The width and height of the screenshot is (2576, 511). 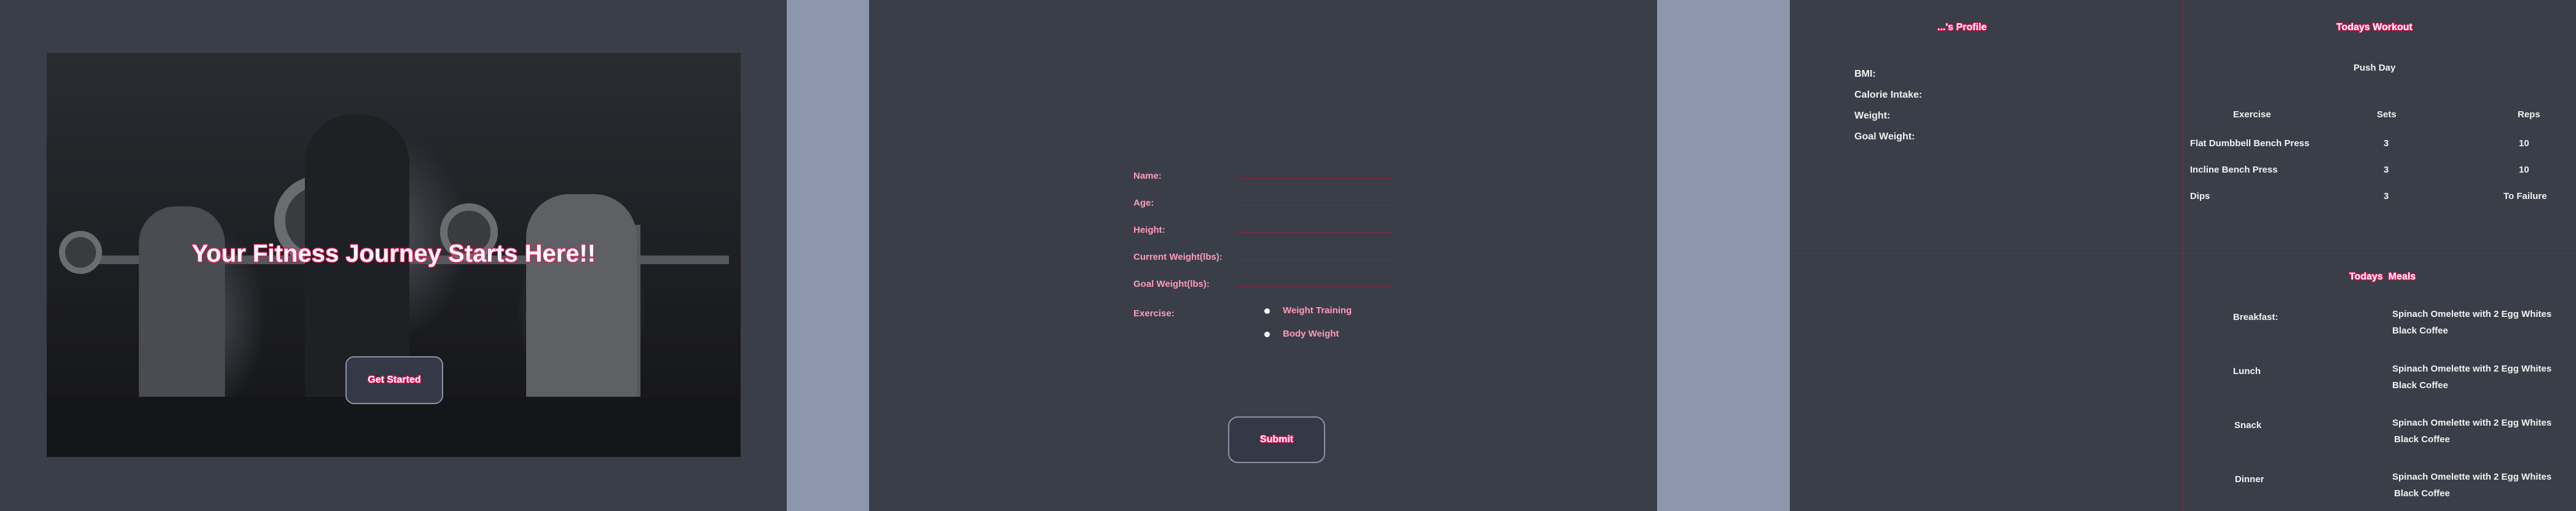 I want to click on goal-weight-label: Goal Weight(lbs):, so click(x=1172, y=284).